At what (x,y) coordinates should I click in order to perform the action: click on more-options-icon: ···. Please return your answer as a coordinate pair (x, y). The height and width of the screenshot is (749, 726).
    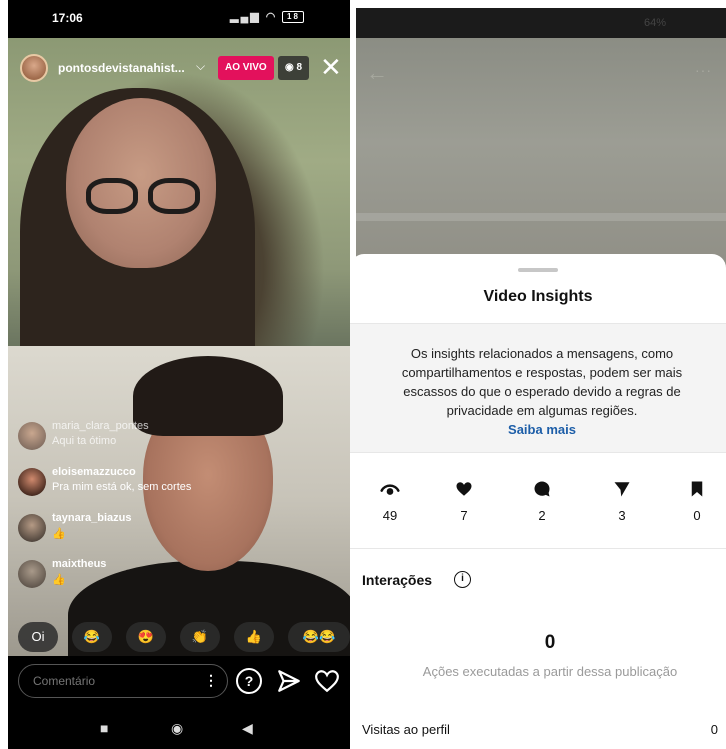
    Looking at the image, I should click on (703, 70).